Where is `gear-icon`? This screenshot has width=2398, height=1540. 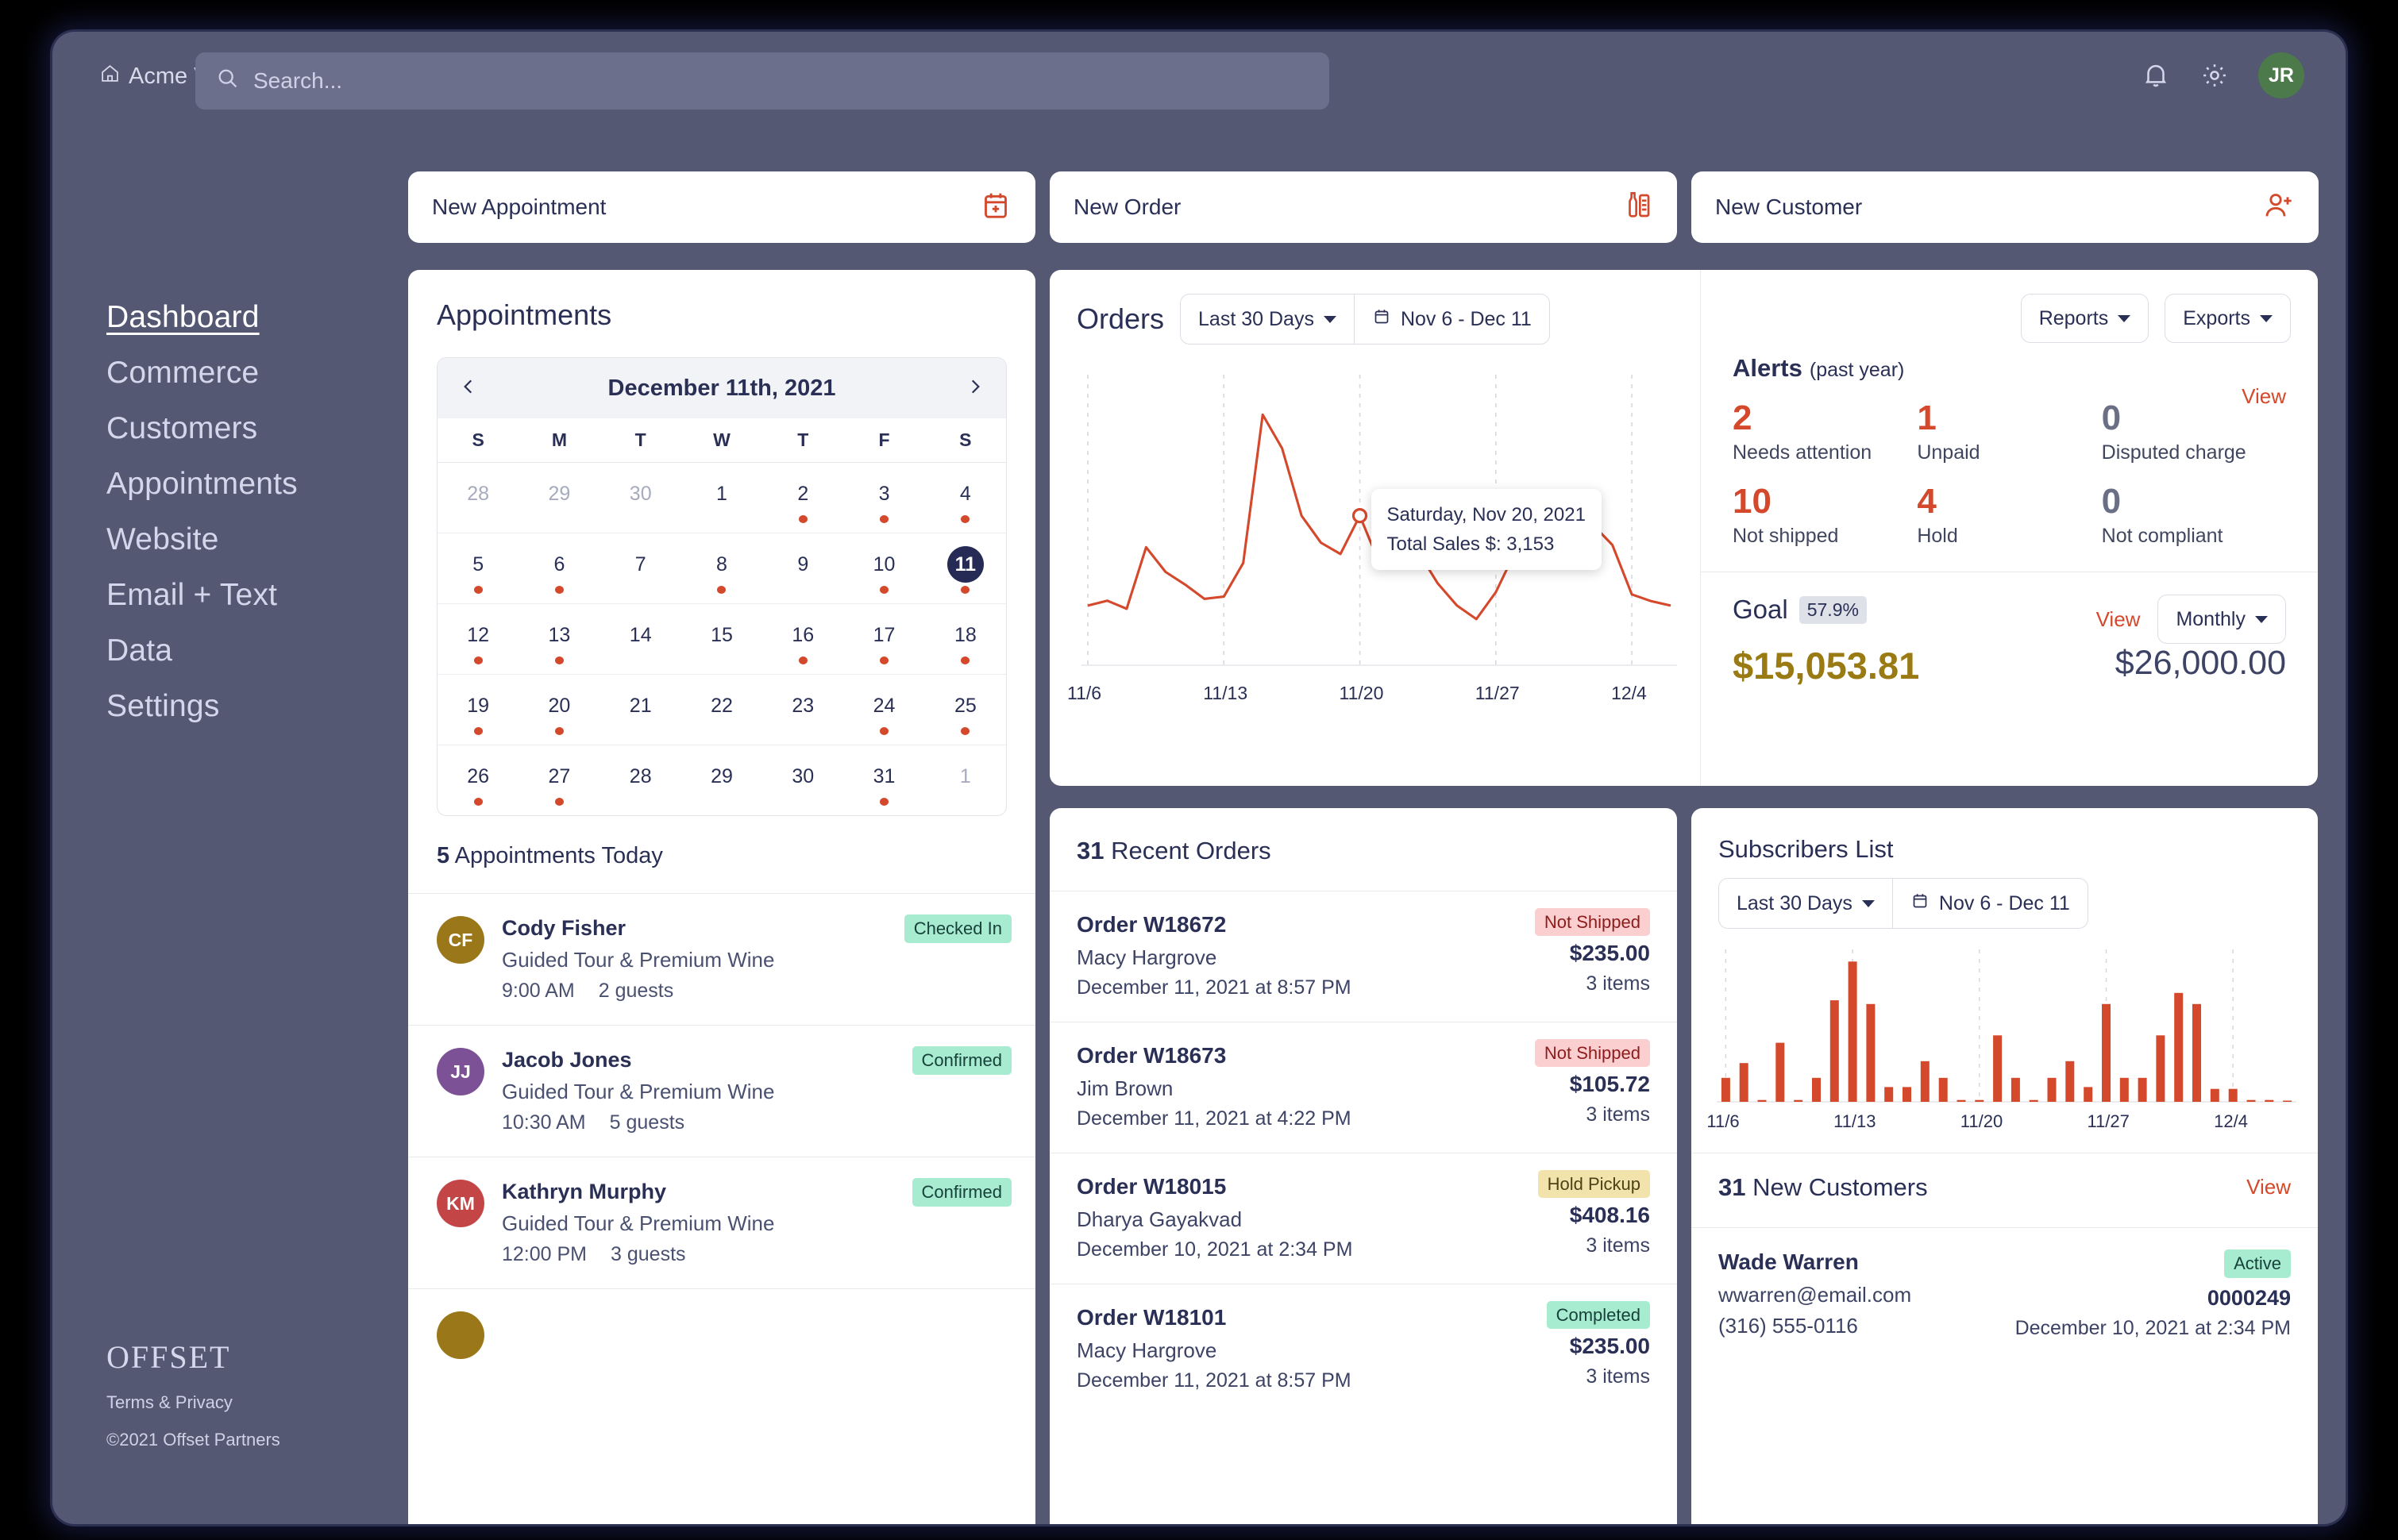
gear-icon is located at coordinates (2214, 75).